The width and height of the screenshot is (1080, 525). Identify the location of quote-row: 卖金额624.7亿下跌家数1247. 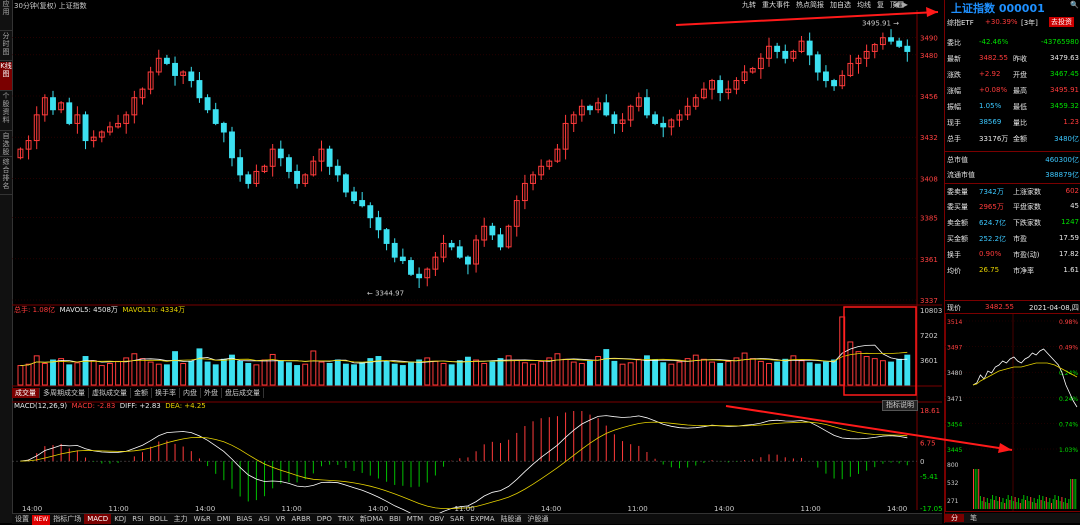
(1012, 222).